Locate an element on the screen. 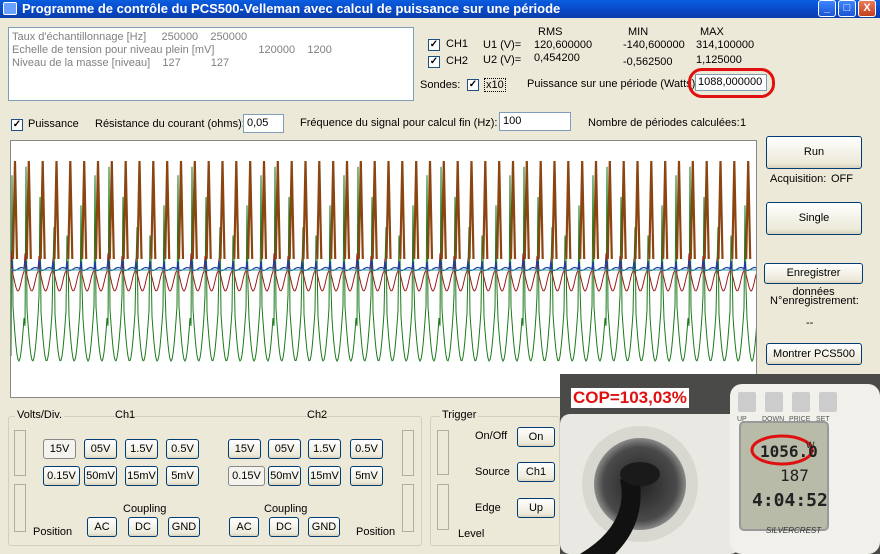 This screenshot has height=554, width=880. u1-max: 314,100000 is located at coordinates (725, 45).